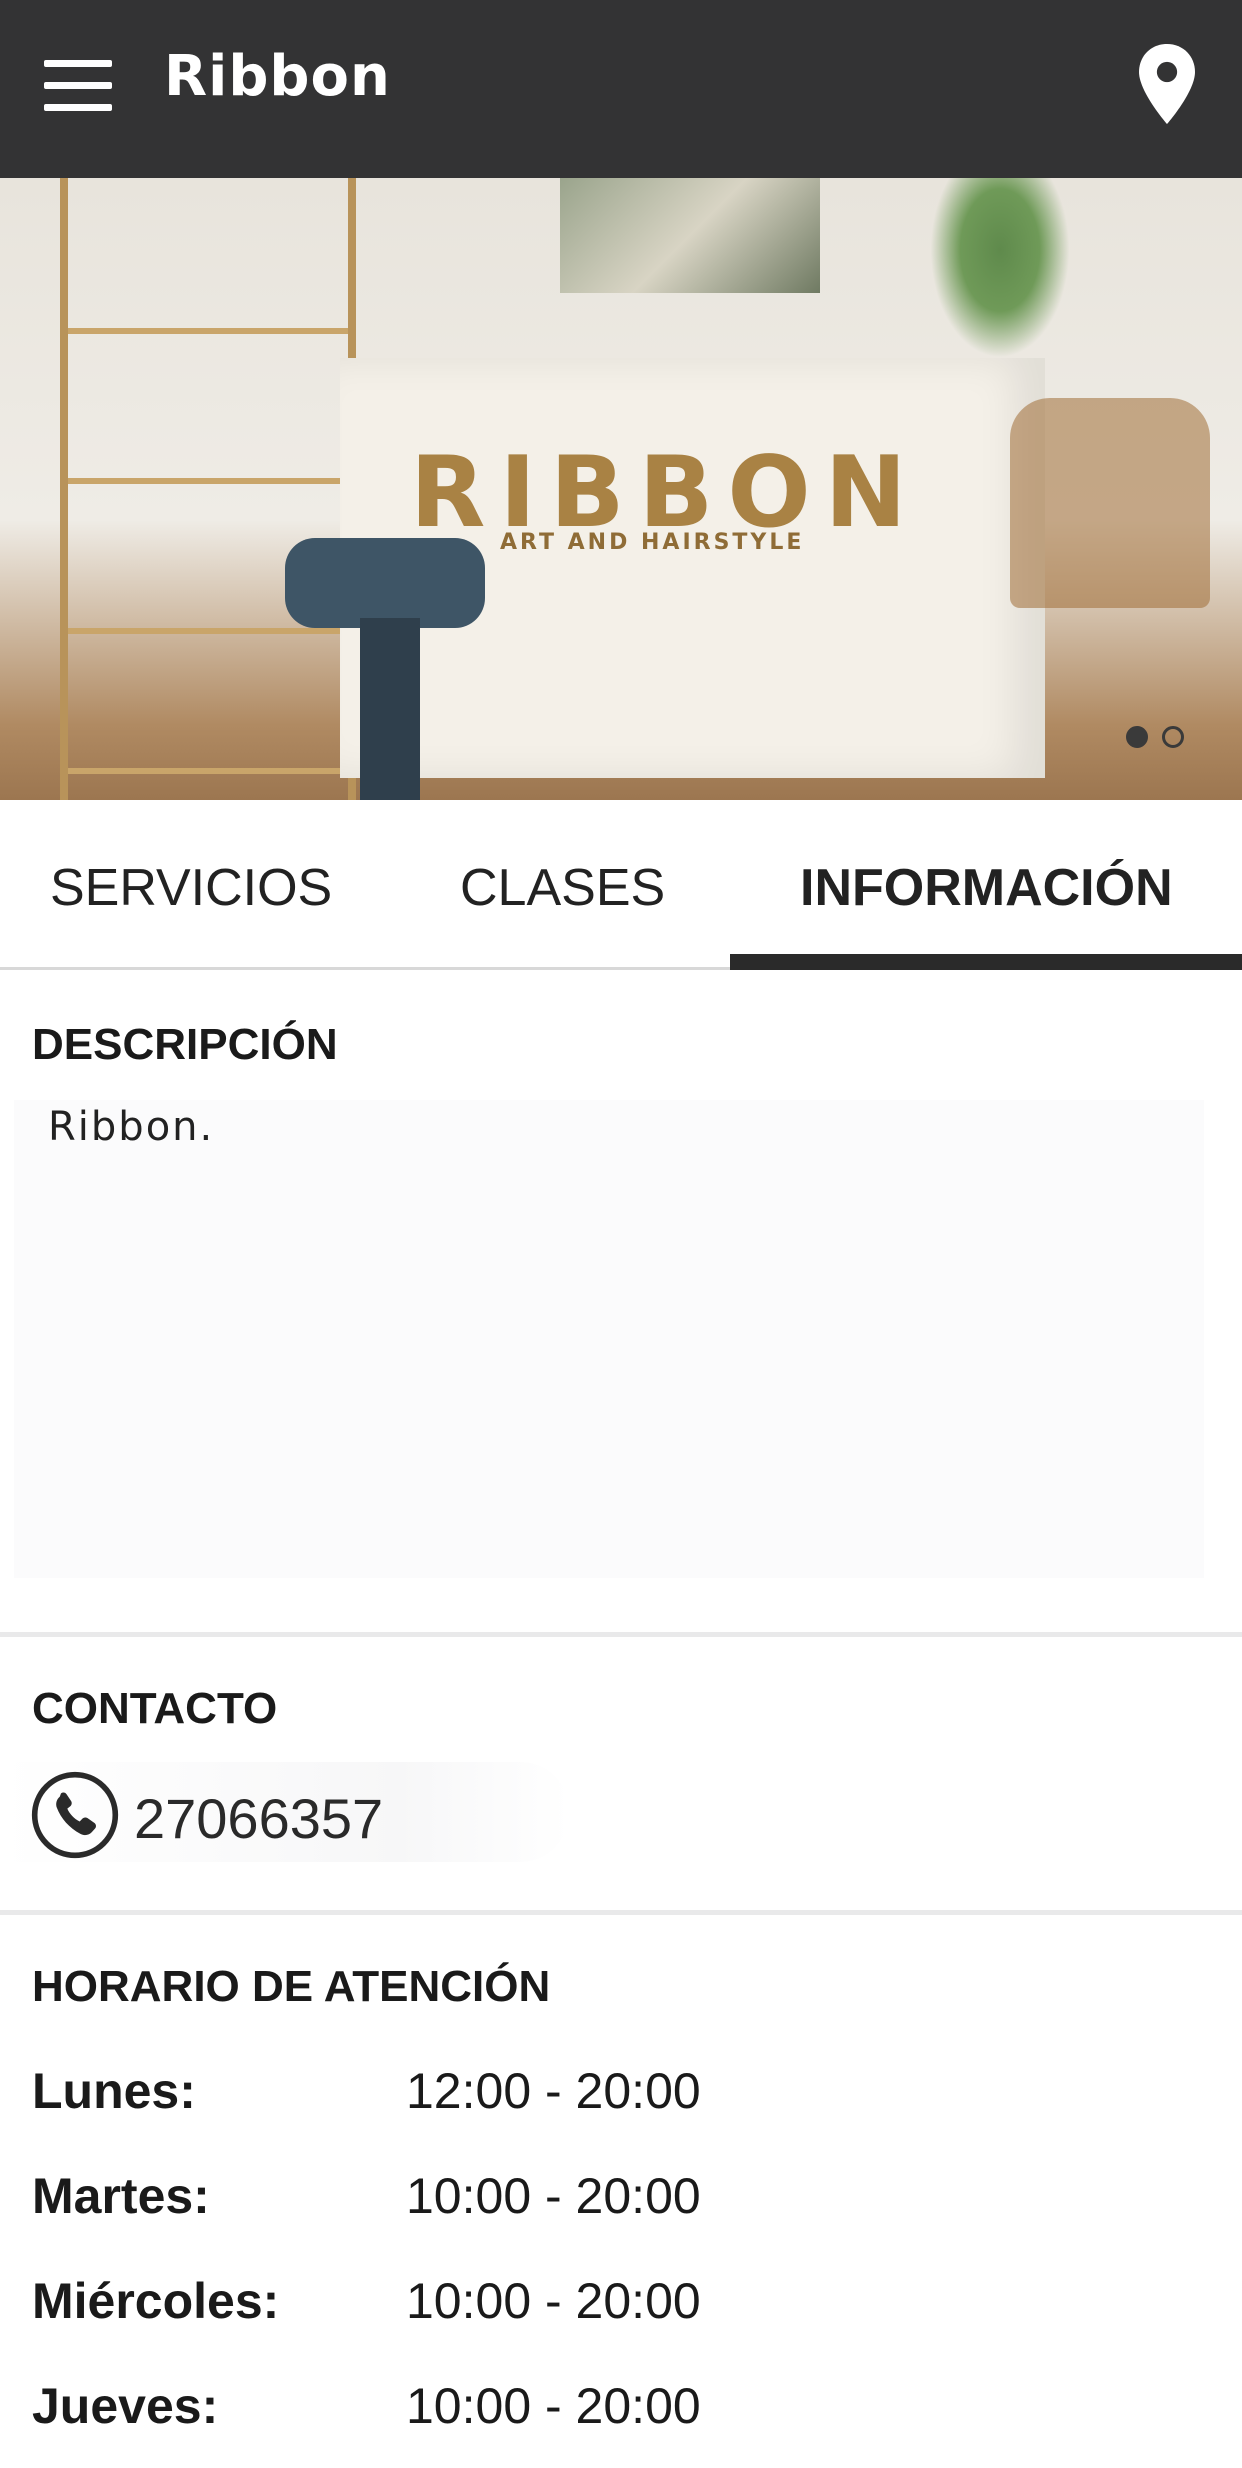 This screenshot has height=2468, width=1242. I want to click on hours-heading: HORARIO DE ATENCIÓN, so click(291, 1986).